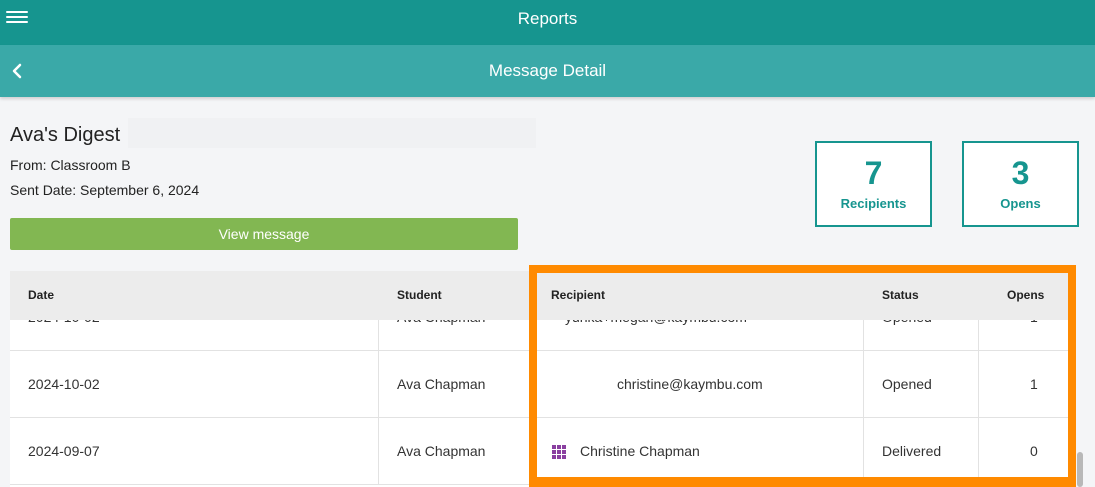 This screenshot has width=1095, height=487. What do you see at coordinates (1034, 451) in the screenshot?
I see `cell-opens: 0` at bounding box center [1034, 451].